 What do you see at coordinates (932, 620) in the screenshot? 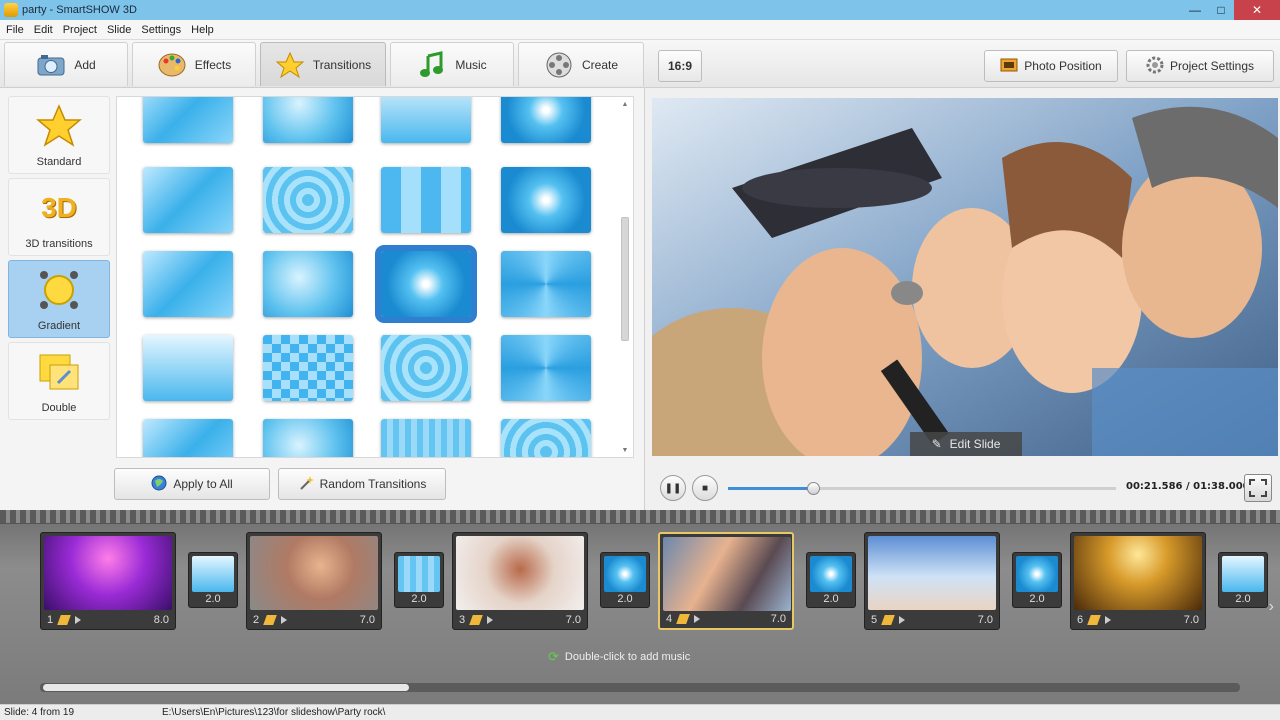
I see `slide-info: 5 7.0` at bounding box center [932, 620].